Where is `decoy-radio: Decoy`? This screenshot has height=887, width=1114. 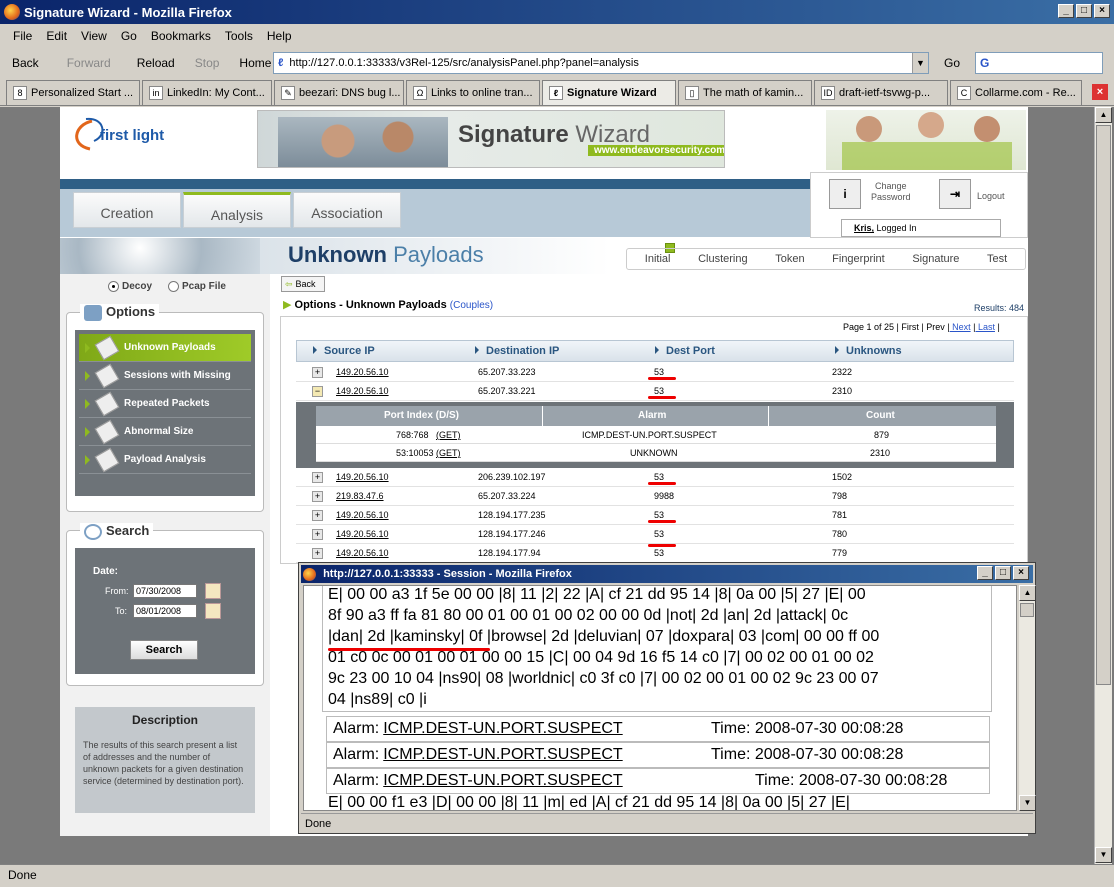
decoy-radio: Decoy is located at coordinates (130, 286).